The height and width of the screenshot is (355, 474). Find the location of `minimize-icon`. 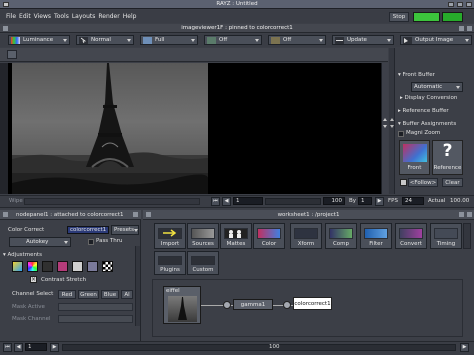

minimize-icon is located at coordinates (451, 4).